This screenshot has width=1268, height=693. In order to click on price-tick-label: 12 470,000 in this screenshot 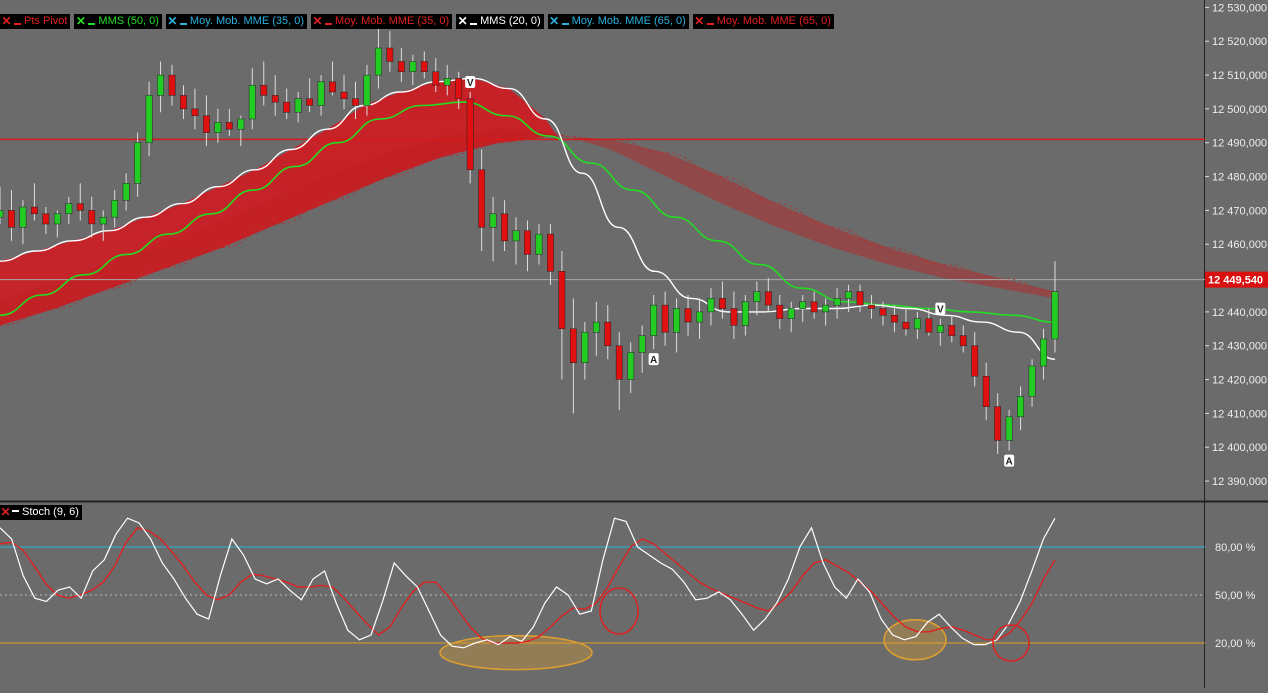, I will do `click(1239, 211)`.